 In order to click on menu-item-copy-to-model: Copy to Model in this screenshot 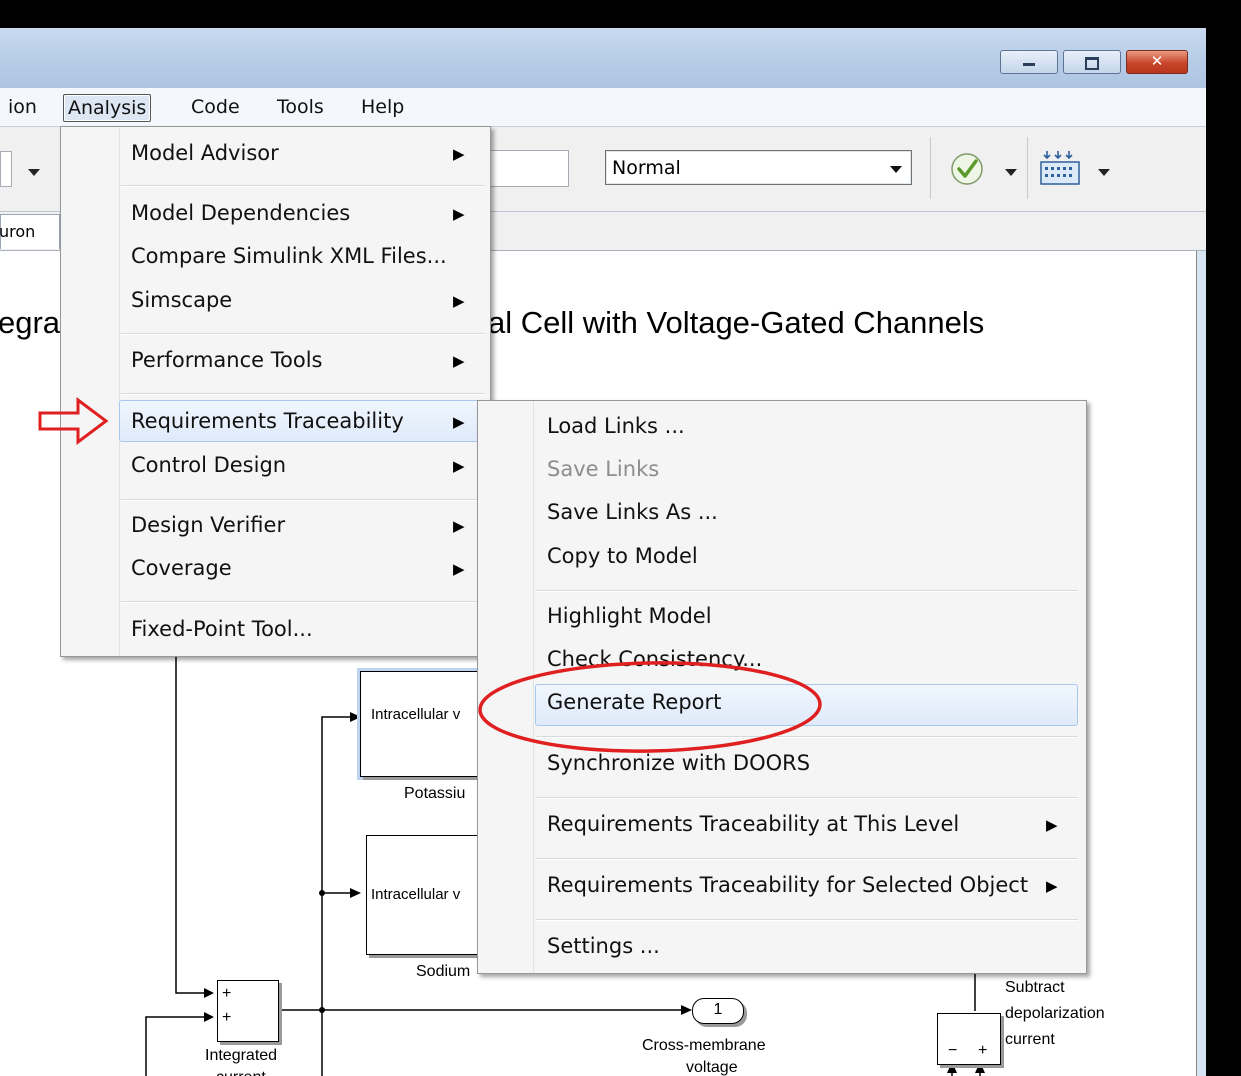, I will do `click(622, 556)`.